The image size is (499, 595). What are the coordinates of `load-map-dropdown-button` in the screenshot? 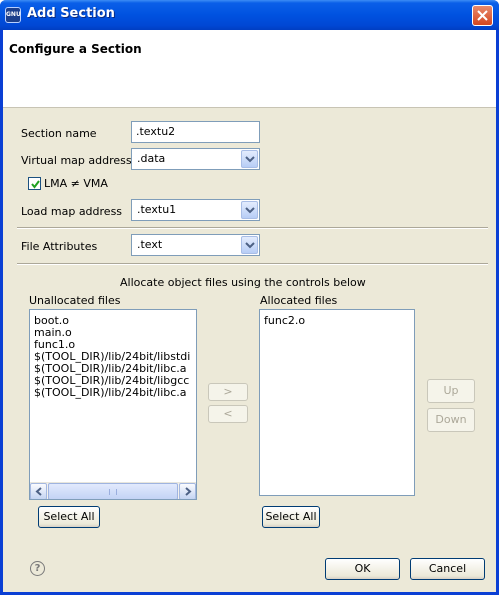 It's located at (249, 210).